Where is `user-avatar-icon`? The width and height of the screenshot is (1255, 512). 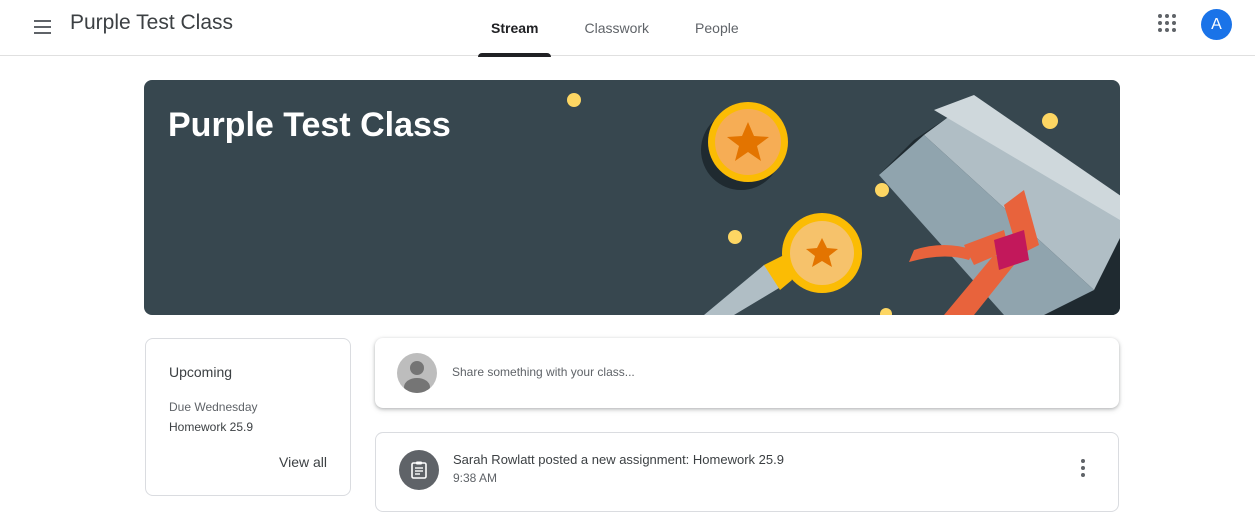 user-avatar-icon is located at coordinates (417, 373).